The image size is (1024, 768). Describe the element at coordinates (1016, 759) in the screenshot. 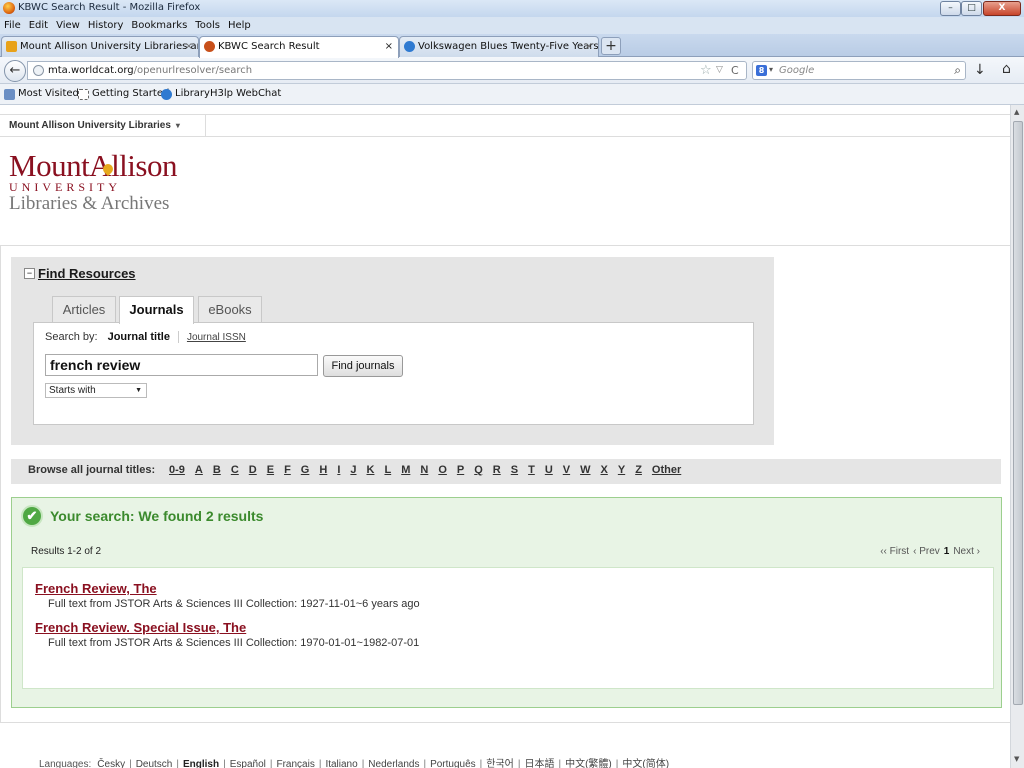

I see `scroll-down-icon: ▼` at that location.